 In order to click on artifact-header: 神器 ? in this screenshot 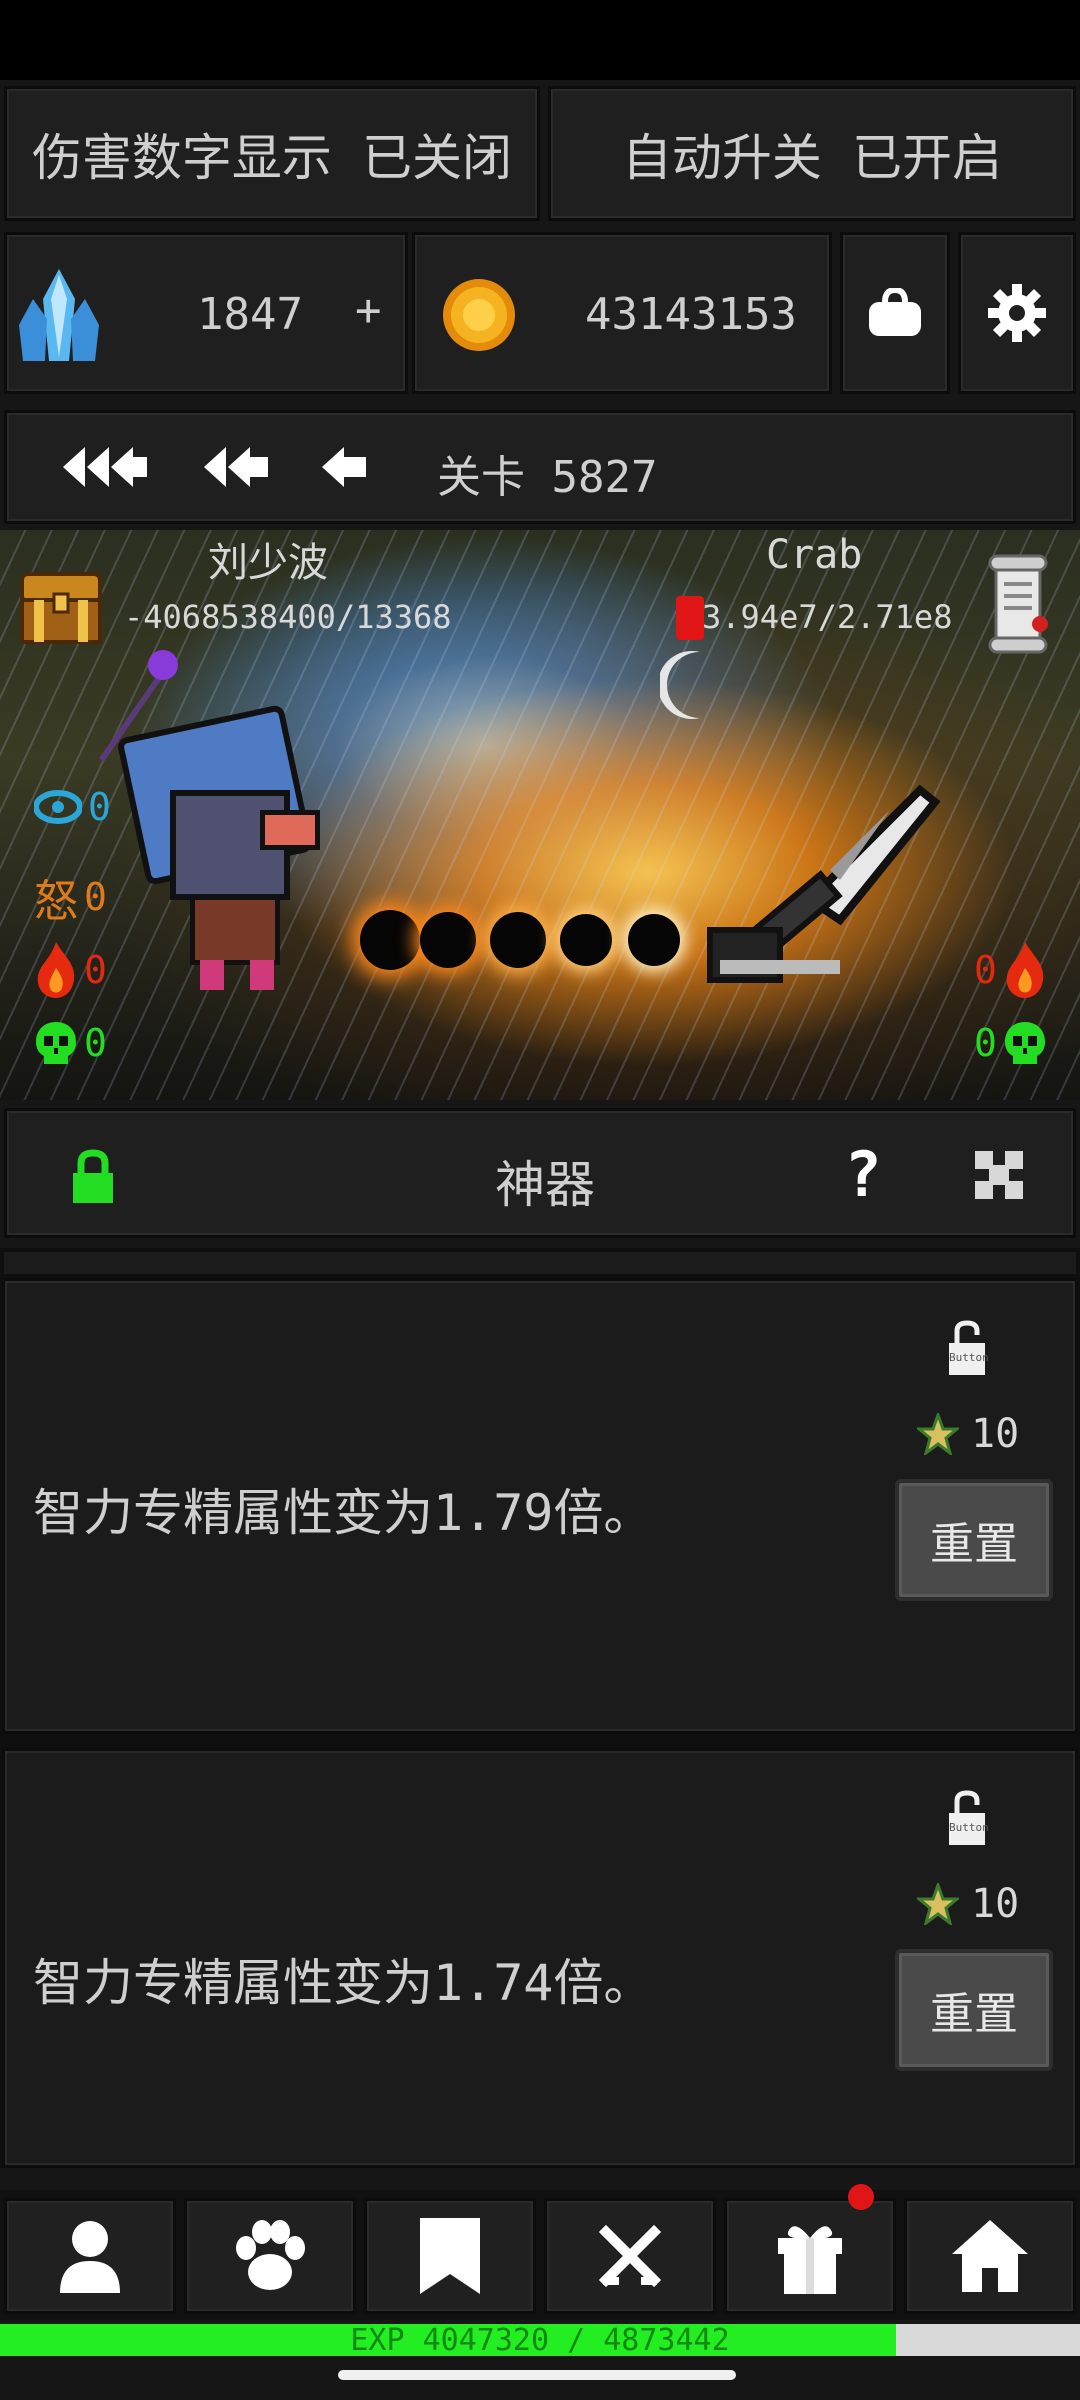, I will do `click(540, 1173)`.